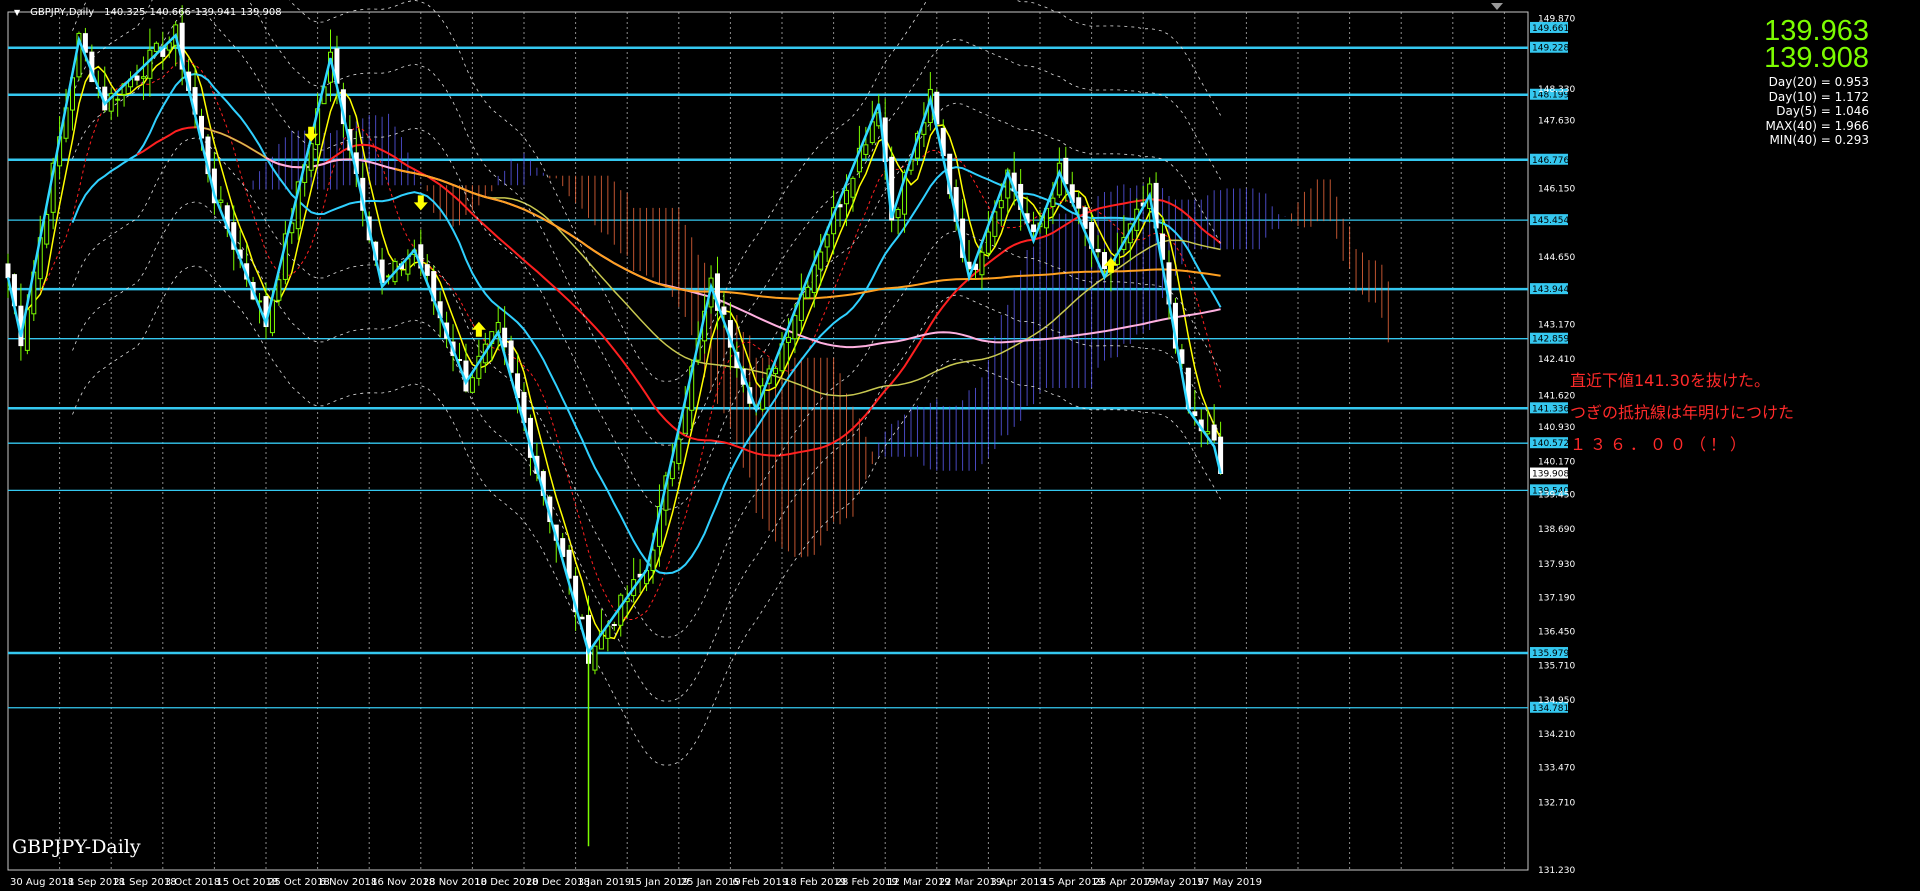 This screenshot has width=1920, height=891. I want to click on stat-day20: Day(20) = 0.953, so click(1818, 82).